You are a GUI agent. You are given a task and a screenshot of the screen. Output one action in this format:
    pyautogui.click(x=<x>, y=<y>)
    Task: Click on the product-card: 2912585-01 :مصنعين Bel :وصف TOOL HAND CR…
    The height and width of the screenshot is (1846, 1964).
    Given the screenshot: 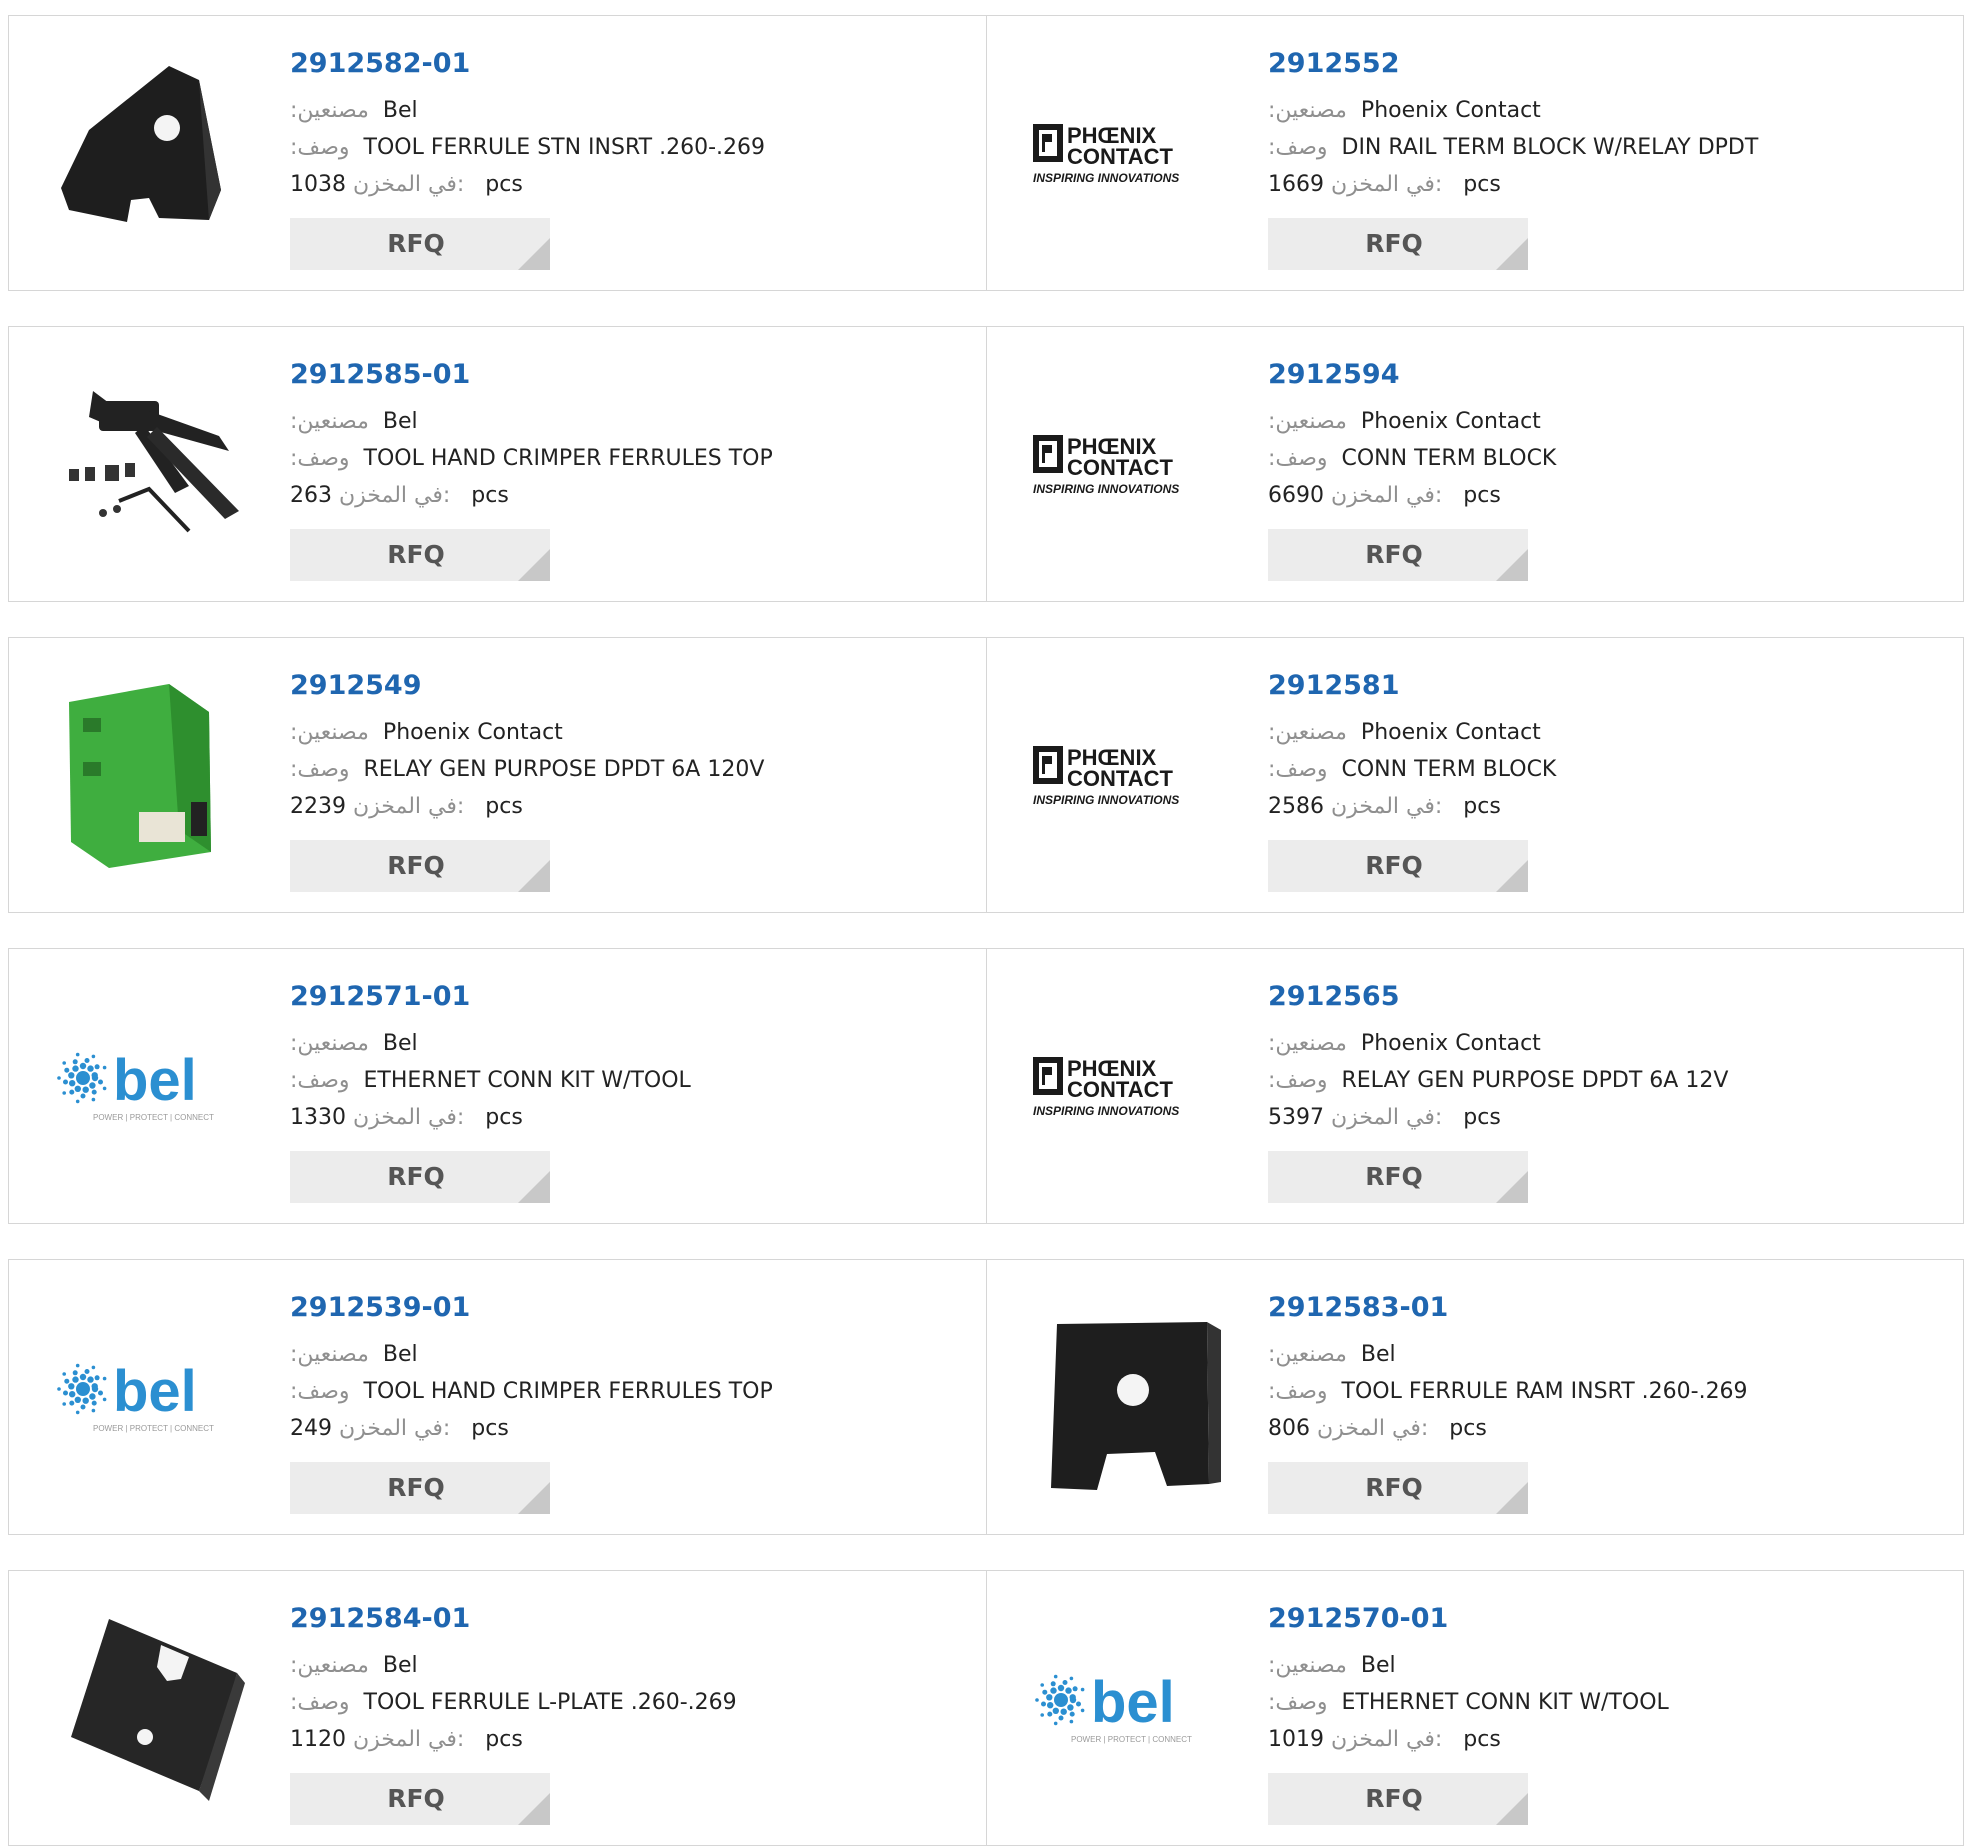 What is the action you would take?
    pyautogui.click(x=497, y=464)
    